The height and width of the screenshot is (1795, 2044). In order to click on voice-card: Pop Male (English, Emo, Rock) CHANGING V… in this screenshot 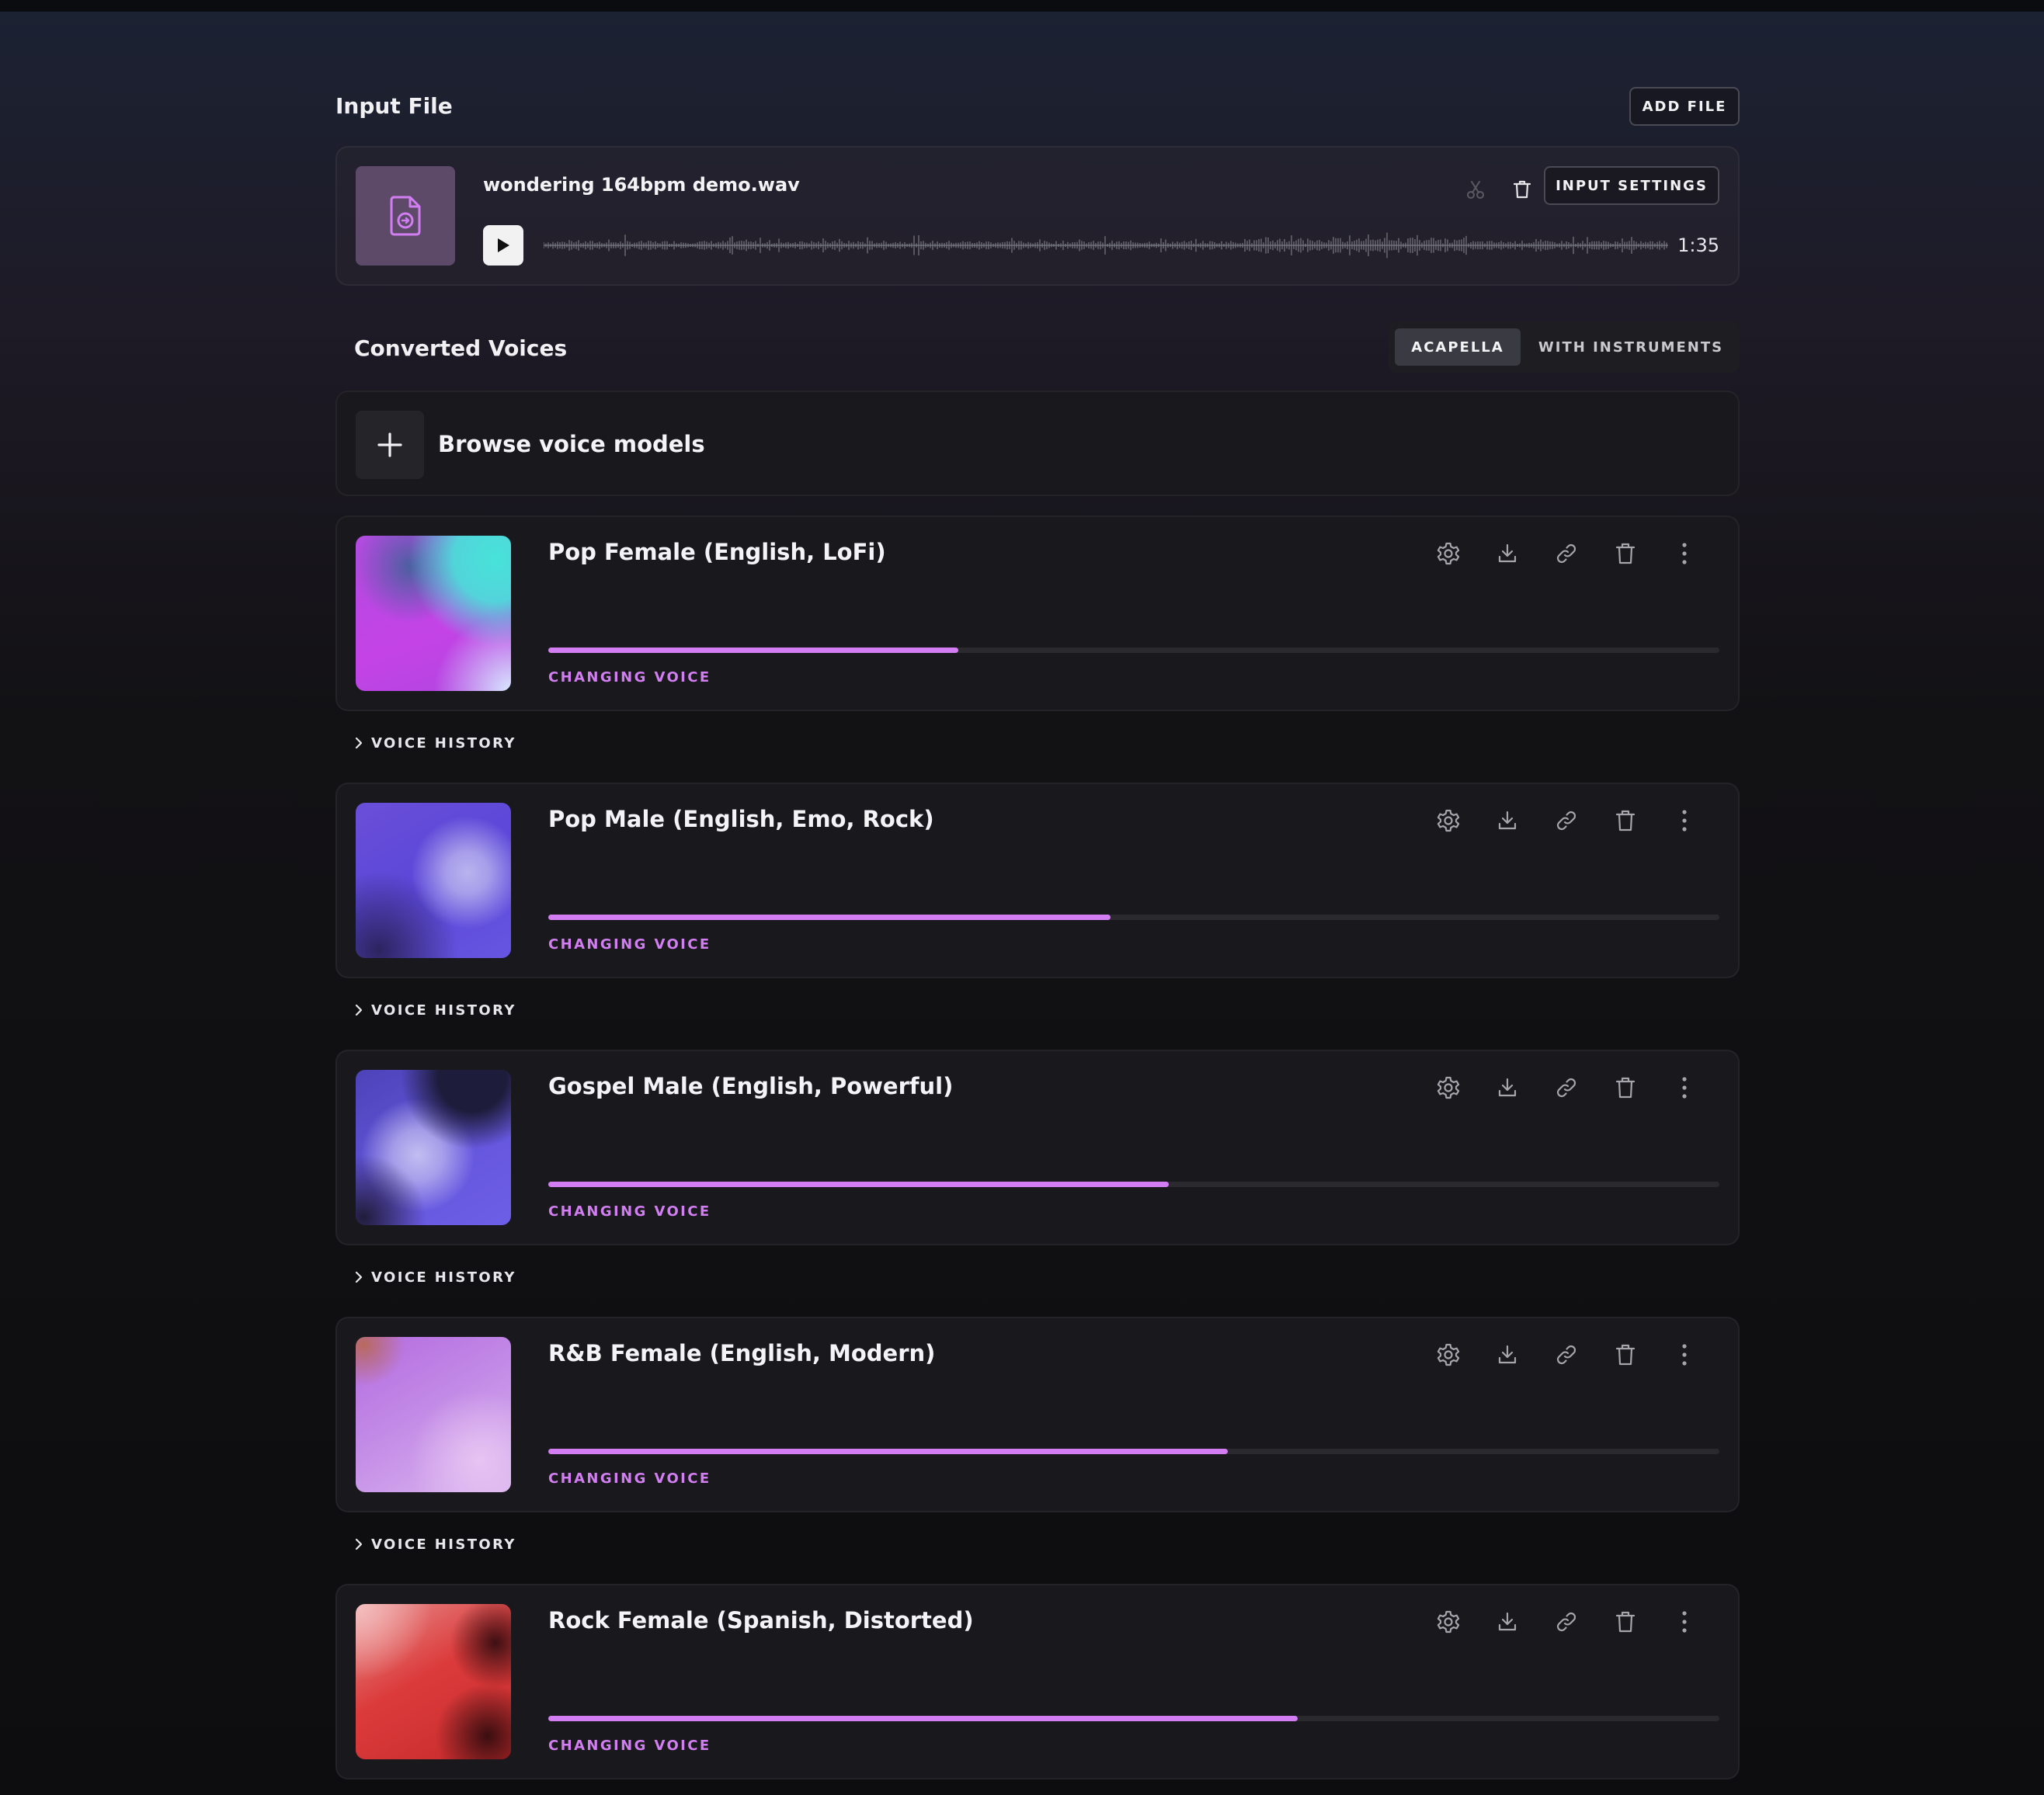, I will do `click(1037, 880)`.